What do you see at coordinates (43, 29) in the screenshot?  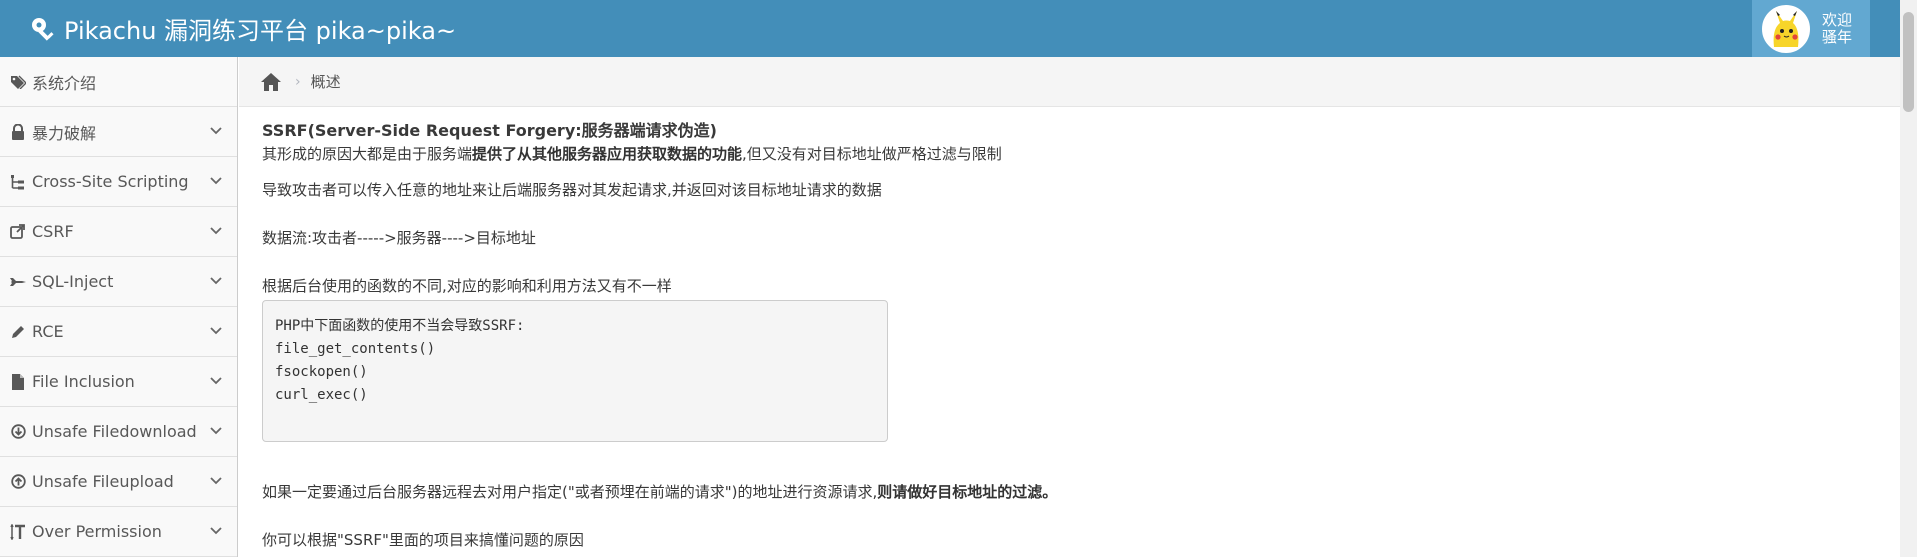 I see `key-icon` at bounding box center [43, 29].